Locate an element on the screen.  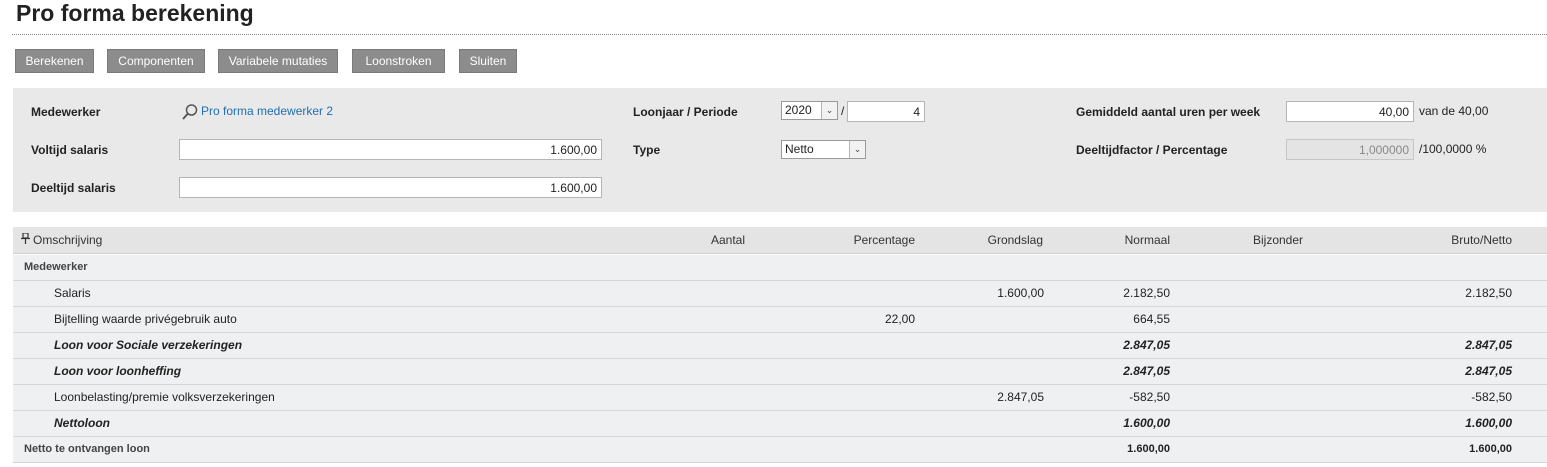
deeltijd-salaris-input is located at coordinates (390, 187).